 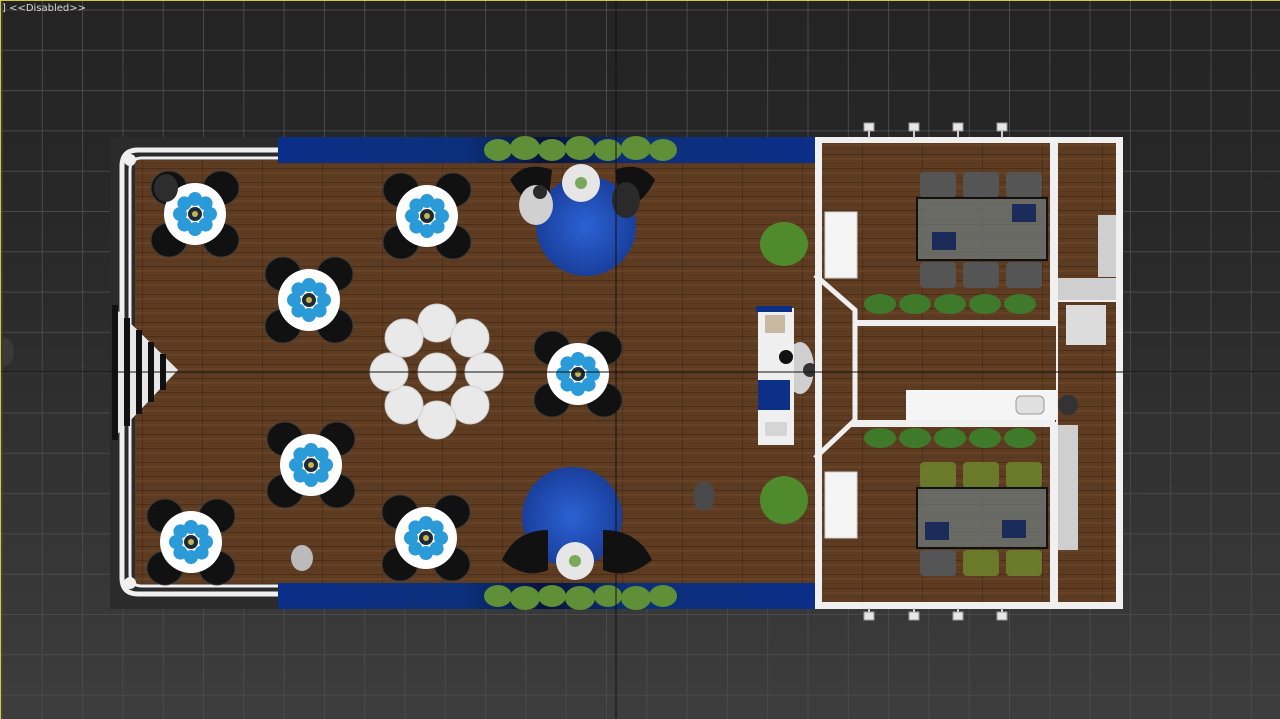 What do you see at coordinates (640, 0) in the screenshot?
I see `active-viewport-border` at bounding box center [640, 0].